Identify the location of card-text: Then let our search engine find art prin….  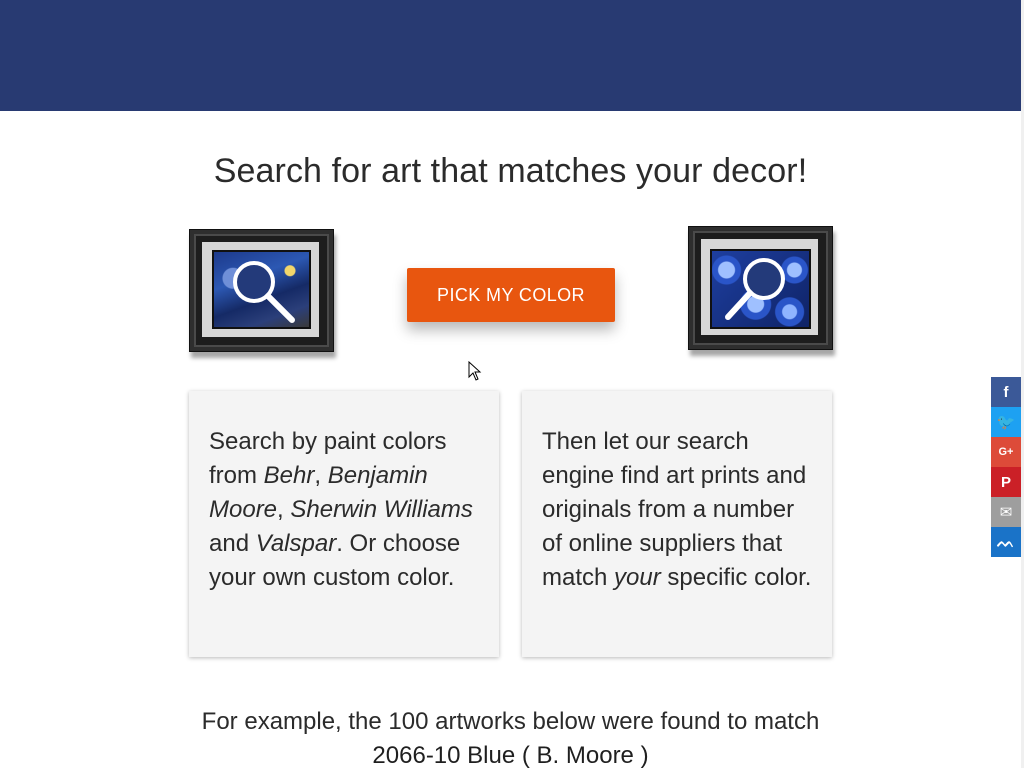
(676, 509).